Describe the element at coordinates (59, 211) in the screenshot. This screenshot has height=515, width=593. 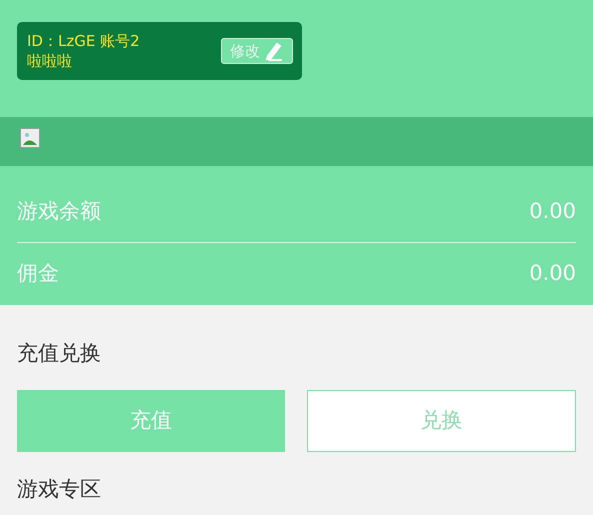
I see `balance-label: 游戏余额` at that location.